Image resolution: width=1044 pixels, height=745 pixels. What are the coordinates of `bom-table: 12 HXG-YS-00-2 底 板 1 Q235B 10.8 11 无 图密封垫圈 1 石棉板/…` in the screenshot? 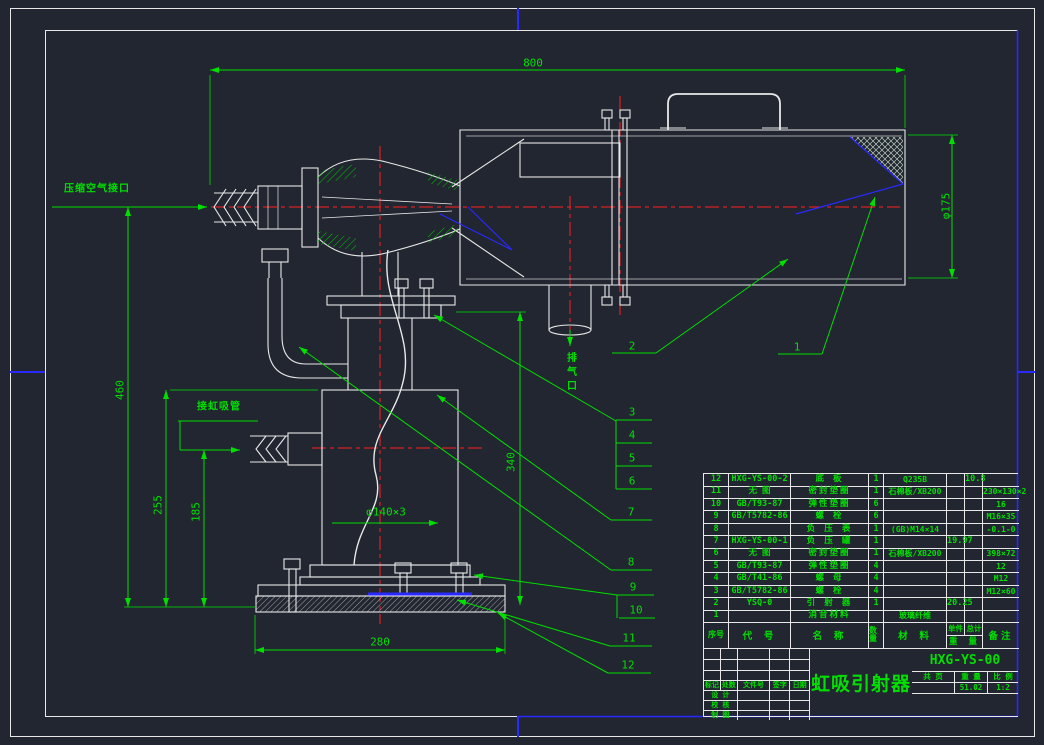 It's located at (864, 561).